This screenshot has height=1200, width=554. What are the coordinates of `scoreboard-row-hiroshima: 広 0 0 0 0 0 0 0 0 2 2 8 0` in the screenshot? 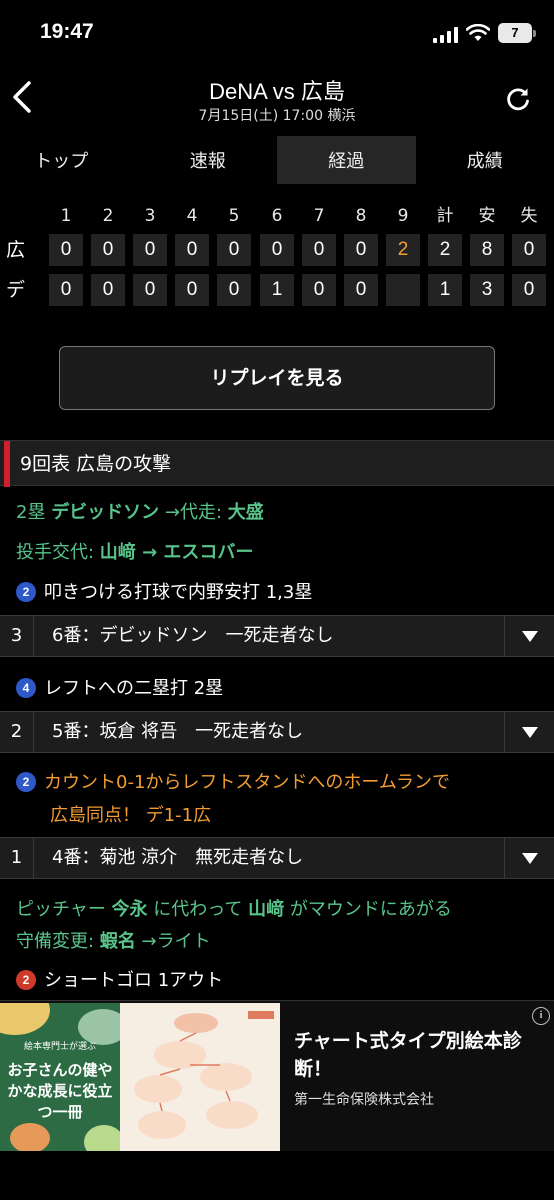 It's located at (277, 250).